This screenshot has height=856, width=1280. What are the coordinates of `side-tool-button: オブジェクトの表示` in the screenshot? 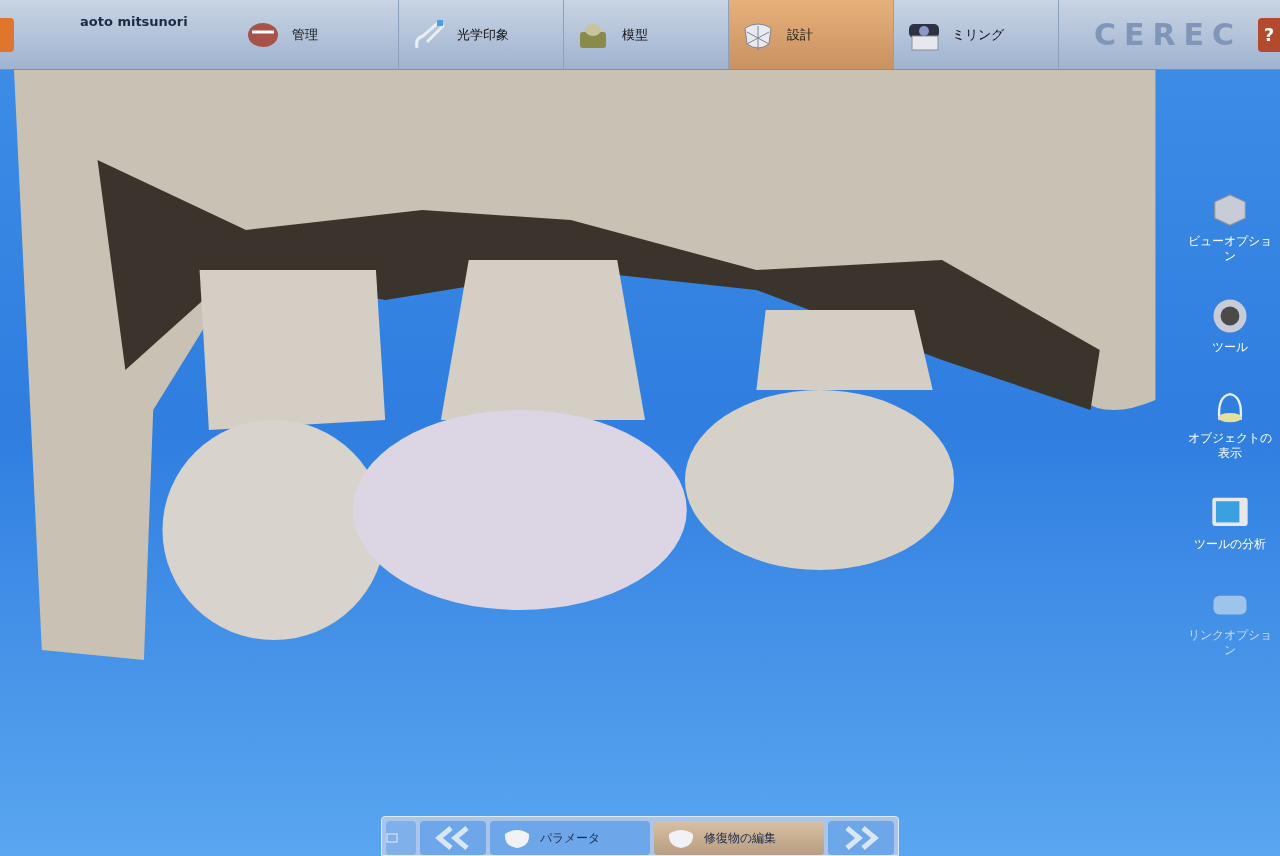 It's located at (1230, 424).